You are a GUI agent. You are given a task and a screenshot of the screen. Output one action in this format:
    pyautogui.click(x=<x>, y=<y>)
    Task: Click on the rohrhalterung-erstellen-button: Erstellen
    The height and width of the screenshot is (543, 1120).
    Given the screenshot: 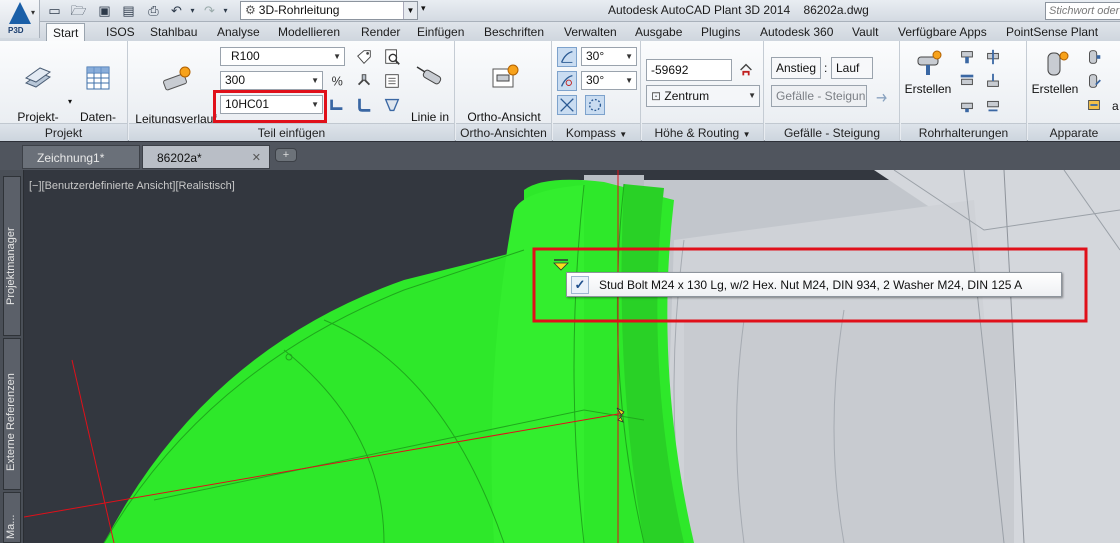 What is the action you would take?
    pyautogui.click(x=928, y=72)
    